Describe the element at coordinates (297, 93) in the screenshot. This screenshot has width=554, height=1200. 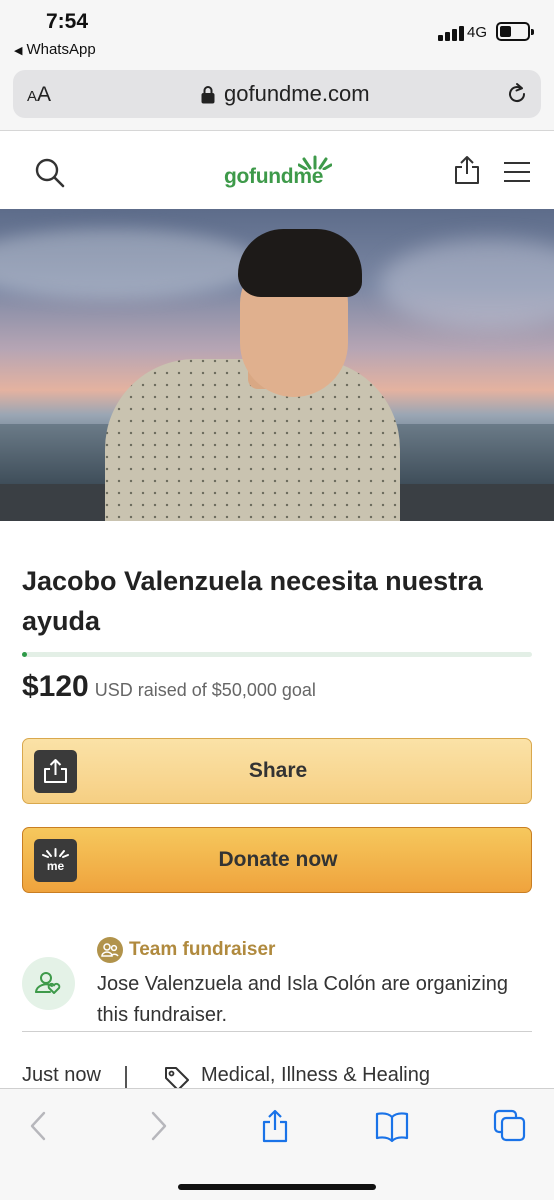
I see `url-text: gofundme.com` at that location.